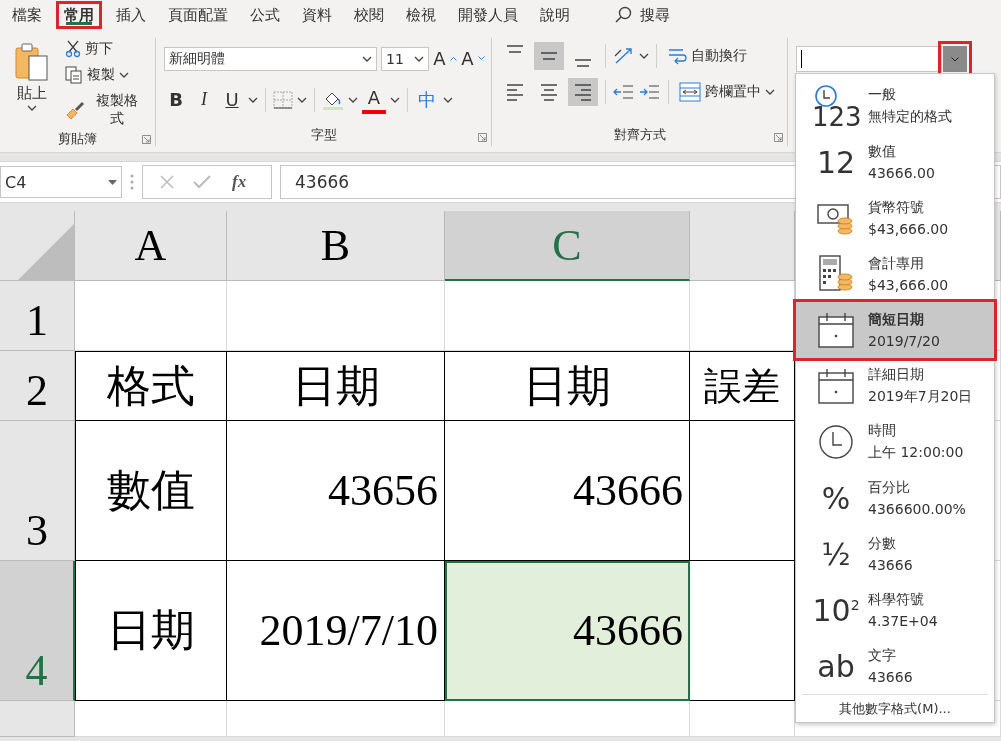 The image size is (1001, 741). What do you see at coordinates (151, 386) in the screenshot?
I see `table-cell: 格式` at bounding box center [151, 386].